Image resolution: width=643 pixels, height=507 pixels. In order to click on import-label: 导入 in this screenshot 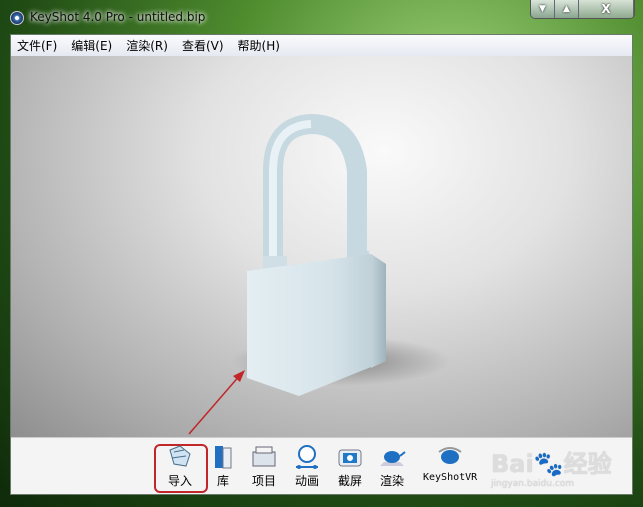, I will do `click(179, 481)`.